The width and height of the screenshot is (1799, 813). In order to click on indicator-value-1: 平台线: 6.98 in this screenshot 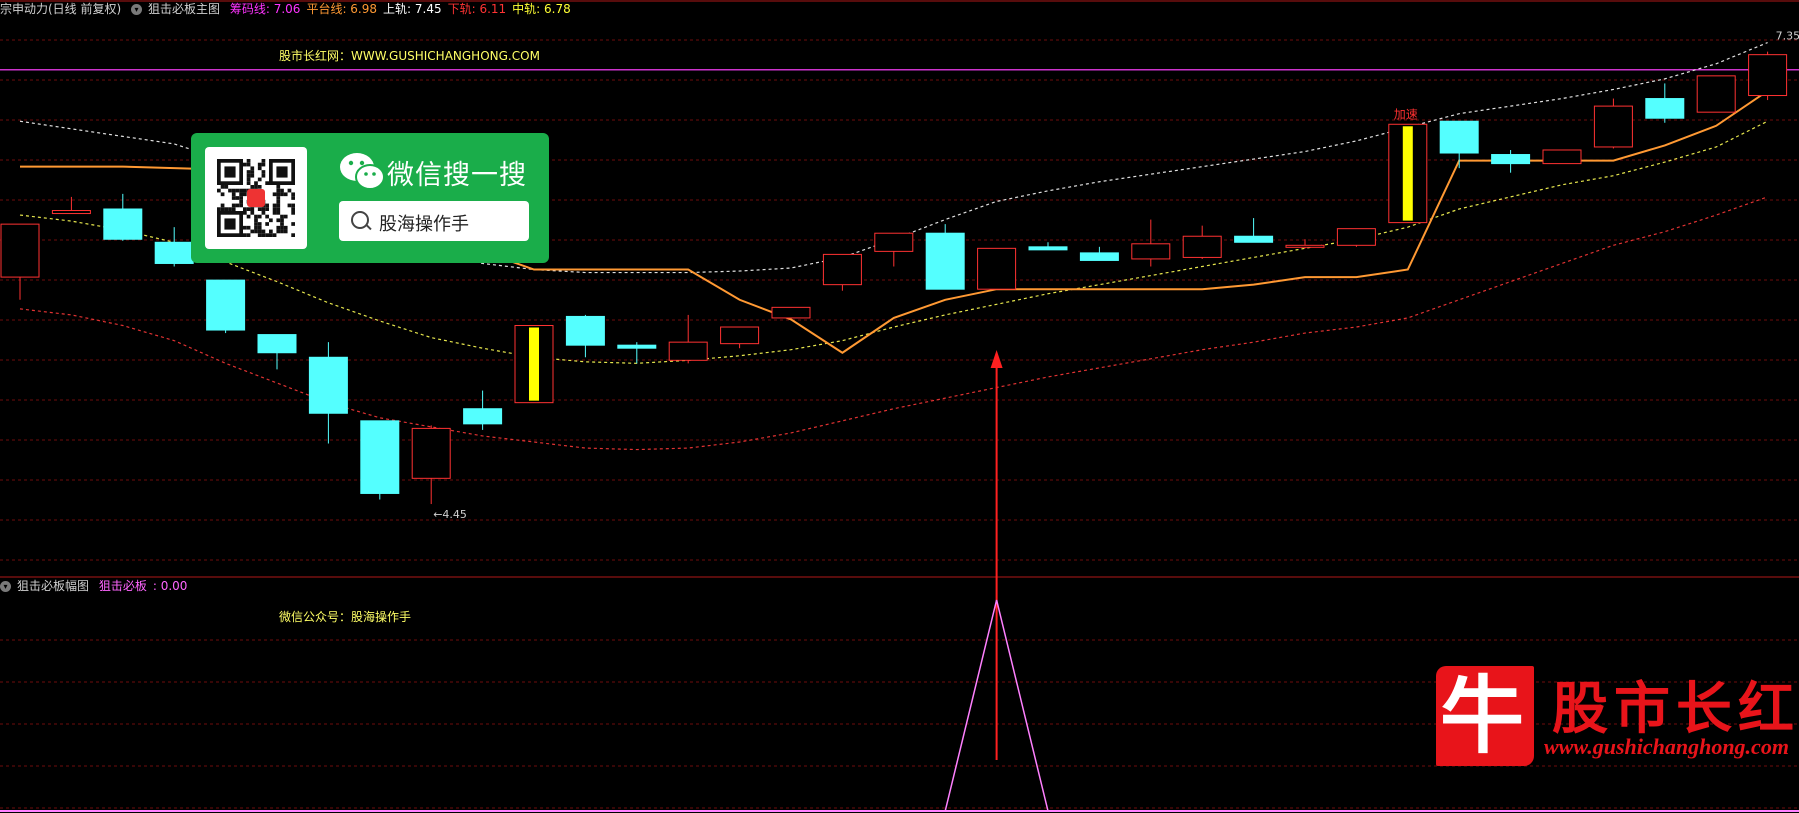, I will do `click(342, 9)`.